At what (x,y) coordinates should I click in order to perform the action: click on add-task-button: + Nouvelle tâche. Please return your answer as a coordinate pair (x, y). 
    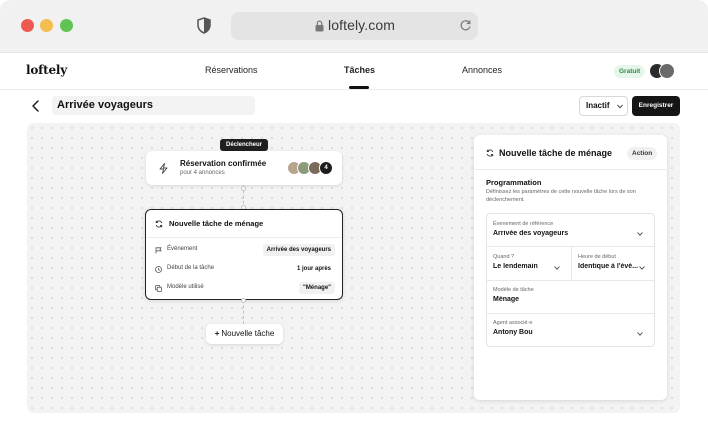
    Looking at the image, I should click on (244, 334).